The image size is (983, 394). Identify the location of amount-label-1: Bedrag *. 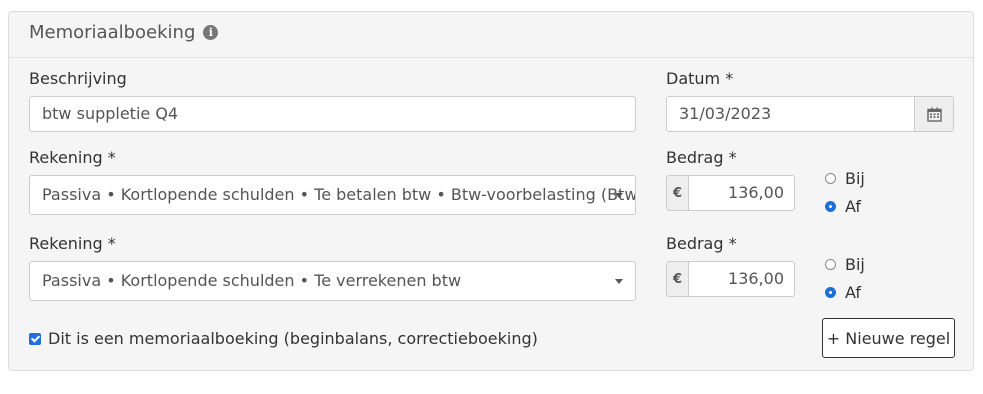
(701, 157).